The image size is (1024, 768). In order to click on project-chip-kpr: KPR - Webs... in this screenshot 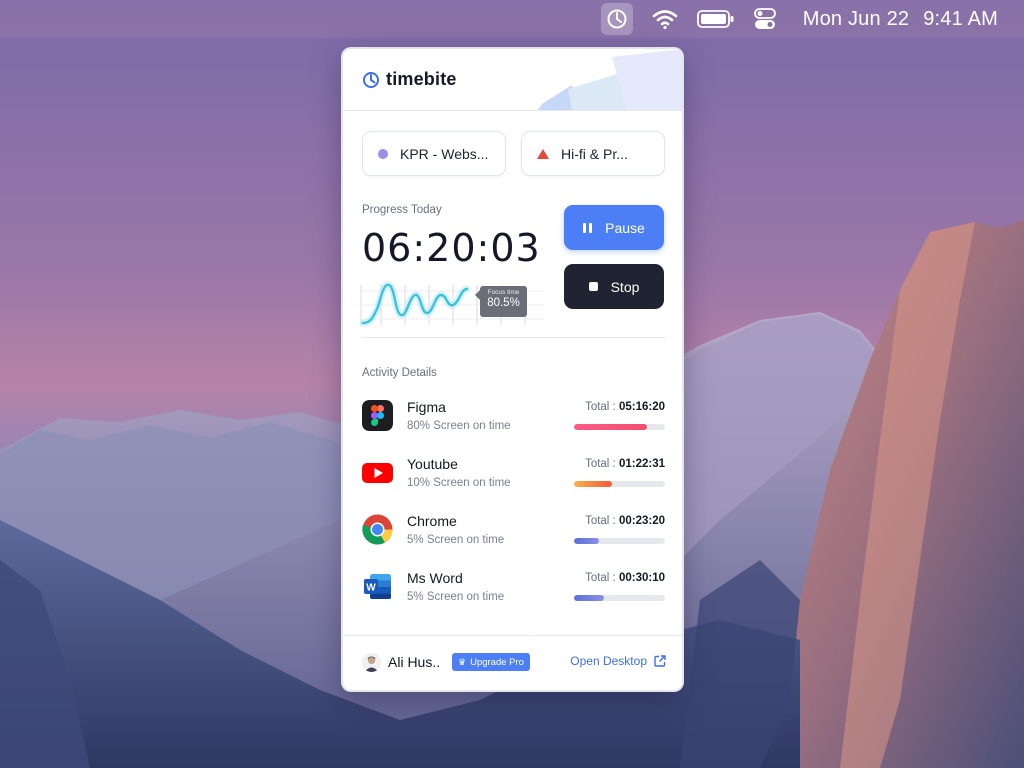, I will do `click(434, 153)`.